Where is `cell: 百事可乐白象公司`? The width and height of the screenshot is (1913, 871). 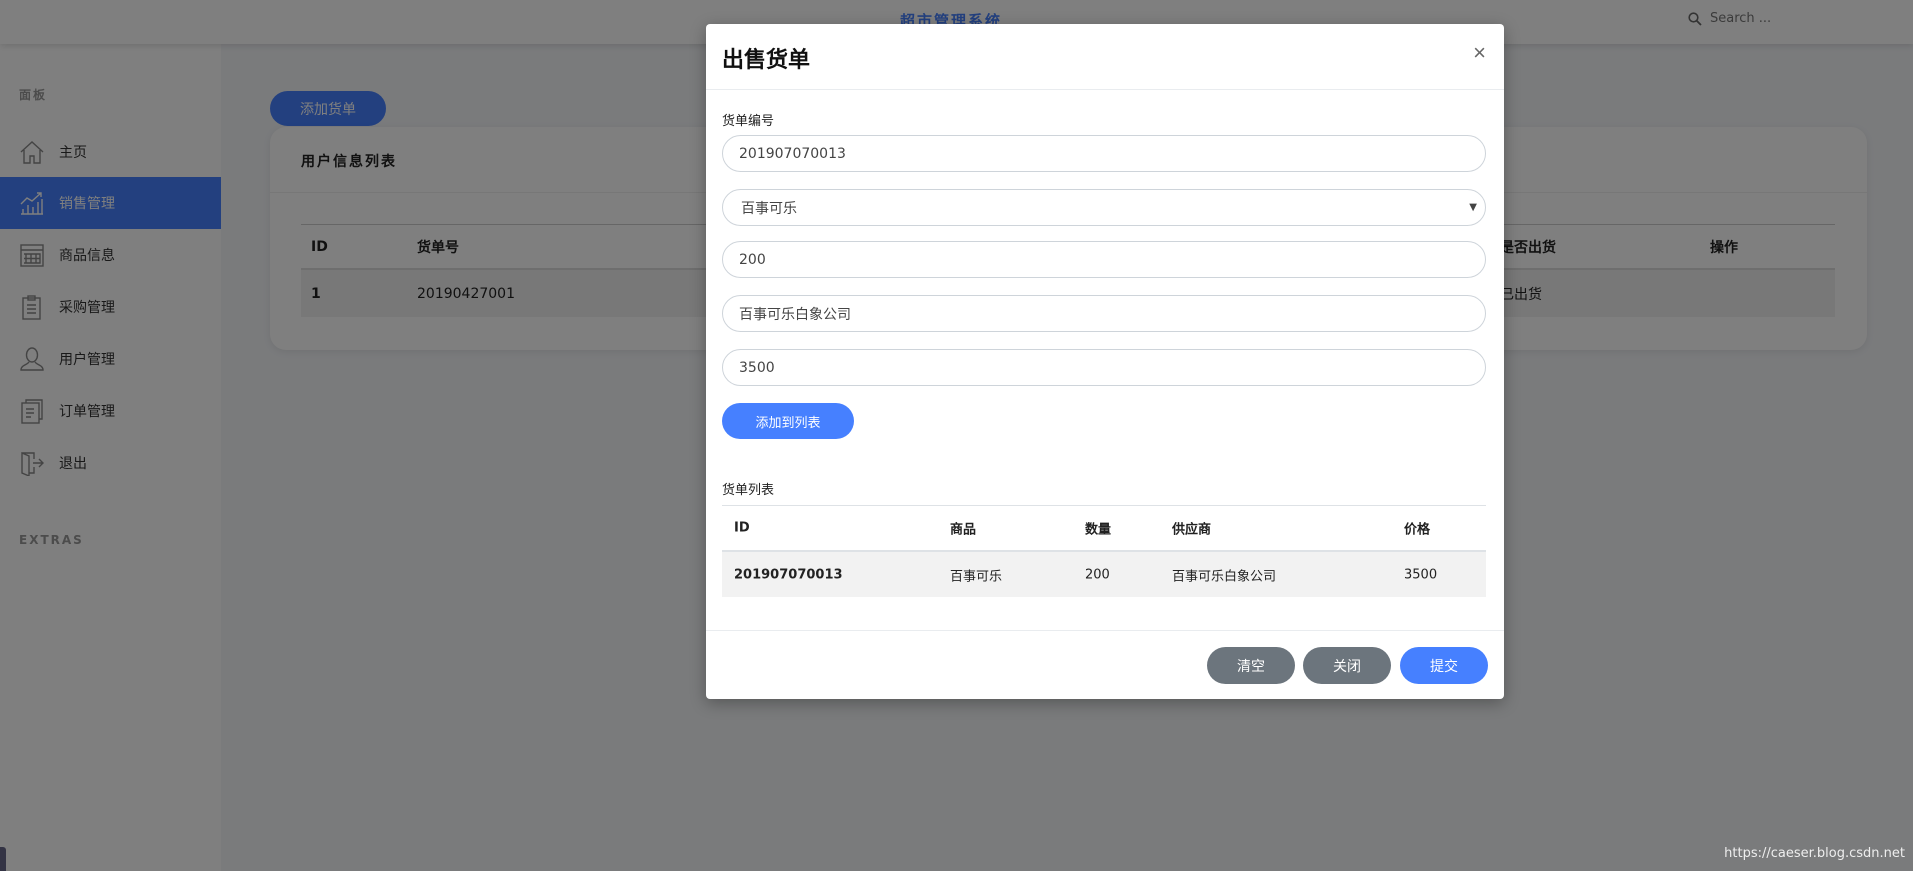
cell: 百事可乐白象公司 is located at coordinates (1224, 576).